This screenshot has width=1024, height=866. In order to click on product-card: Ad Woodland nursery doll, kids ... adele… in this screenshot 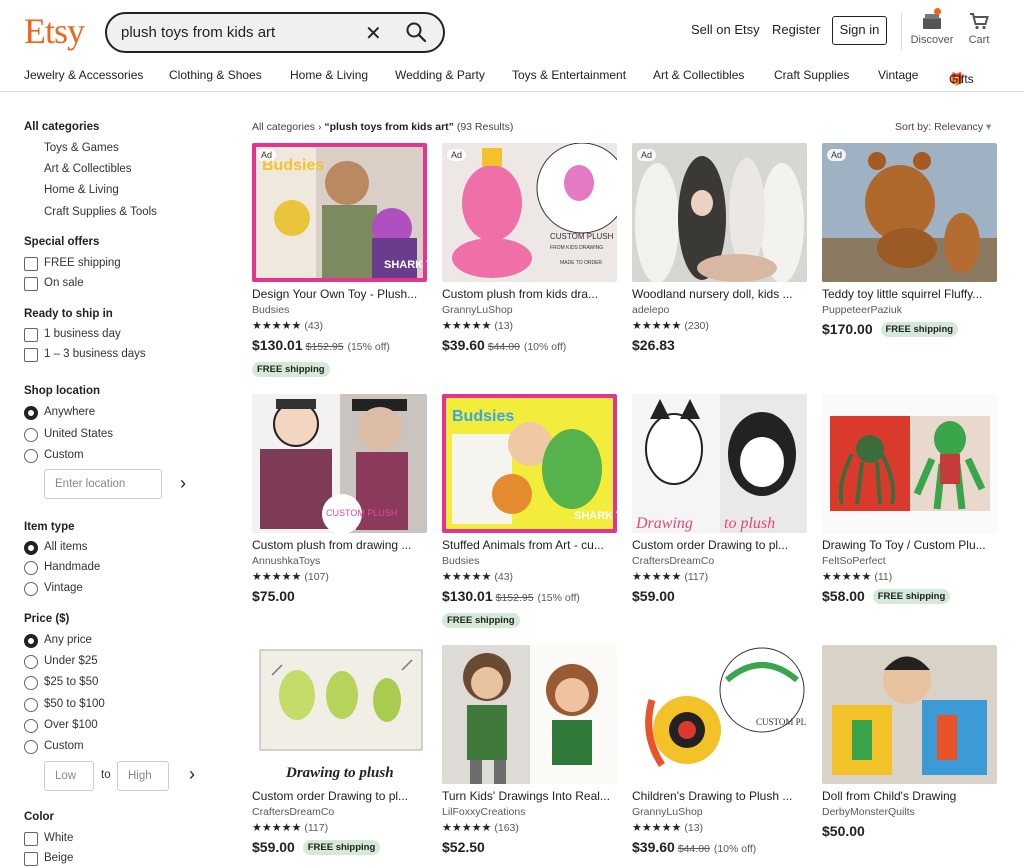, I will do `click(719, 258)`.